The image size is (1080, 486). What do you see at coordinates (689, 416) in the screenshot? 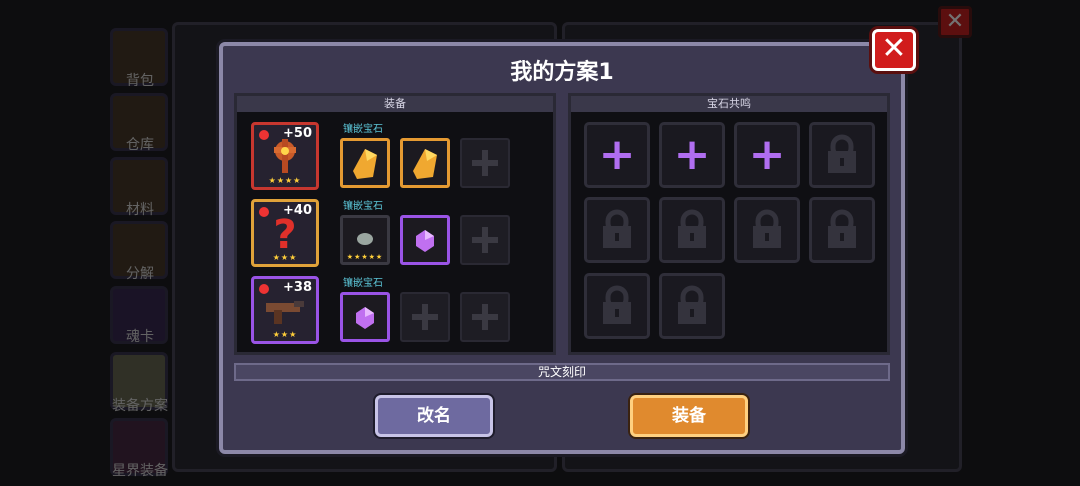
I see `equip-button: 装备` at bounding box center [689, 416].